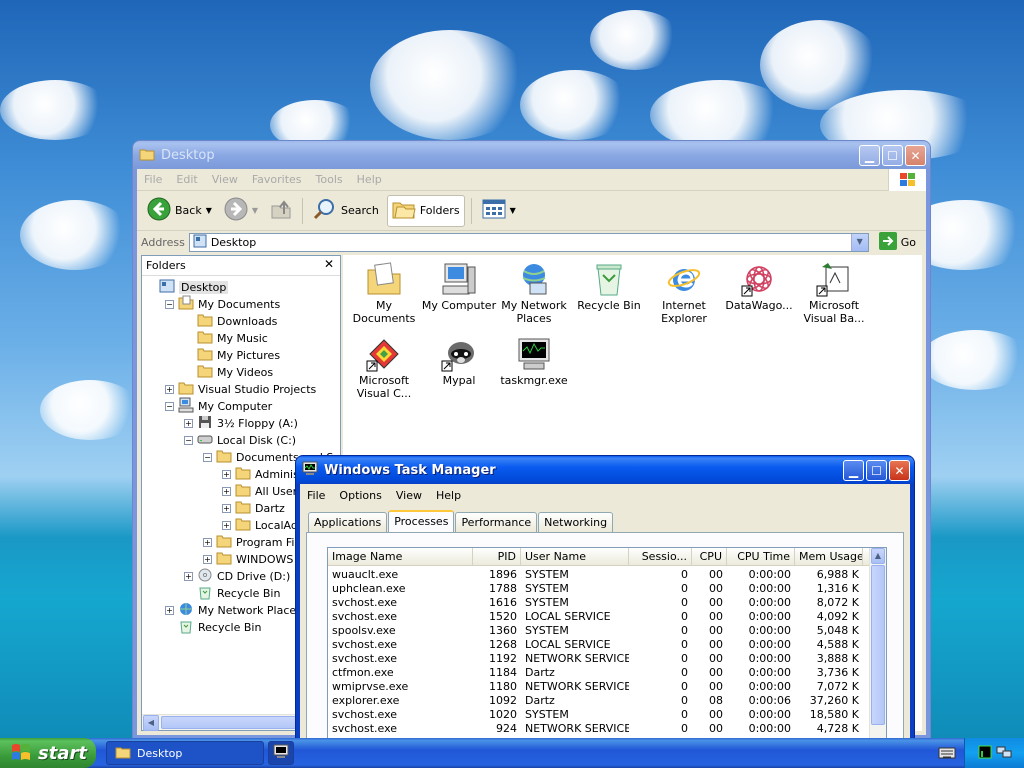  What do you see at coordinates (346, 211) in the screenshot?
I see `search-button: Search` at bounding box center [346, 211].